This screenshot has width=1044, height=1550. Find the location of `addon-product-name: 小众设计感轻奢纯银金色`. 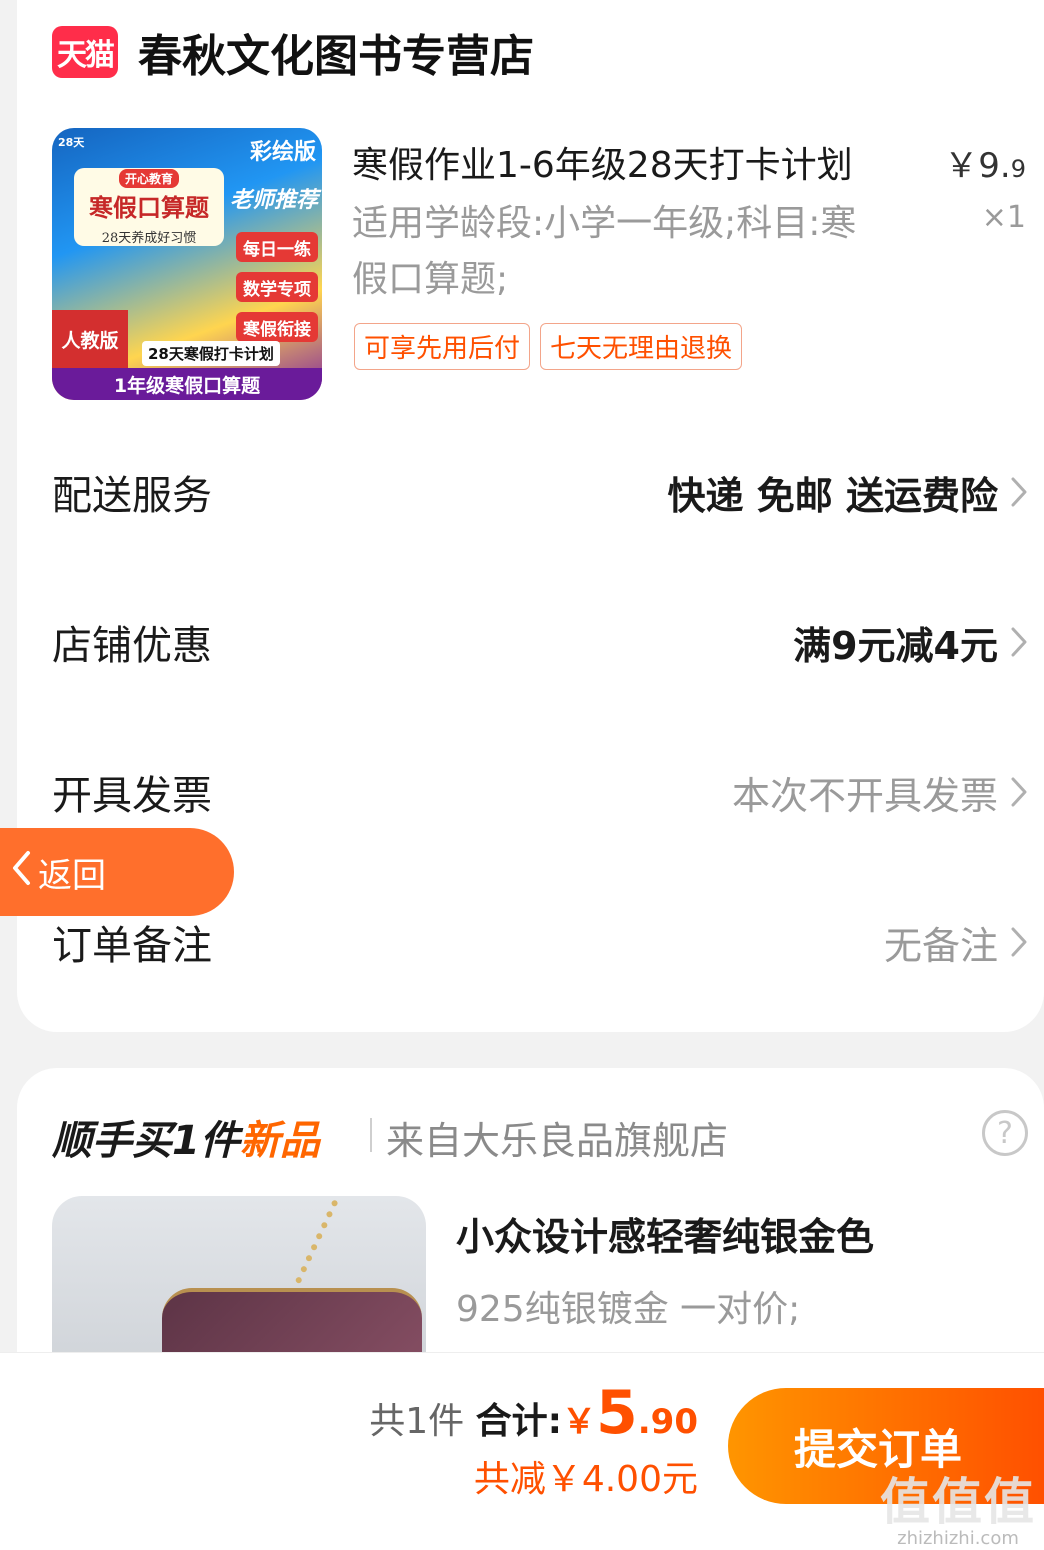

addon-product-name: 小众设计感轻奢纯银金色 is located at coordinates (665, 1233).